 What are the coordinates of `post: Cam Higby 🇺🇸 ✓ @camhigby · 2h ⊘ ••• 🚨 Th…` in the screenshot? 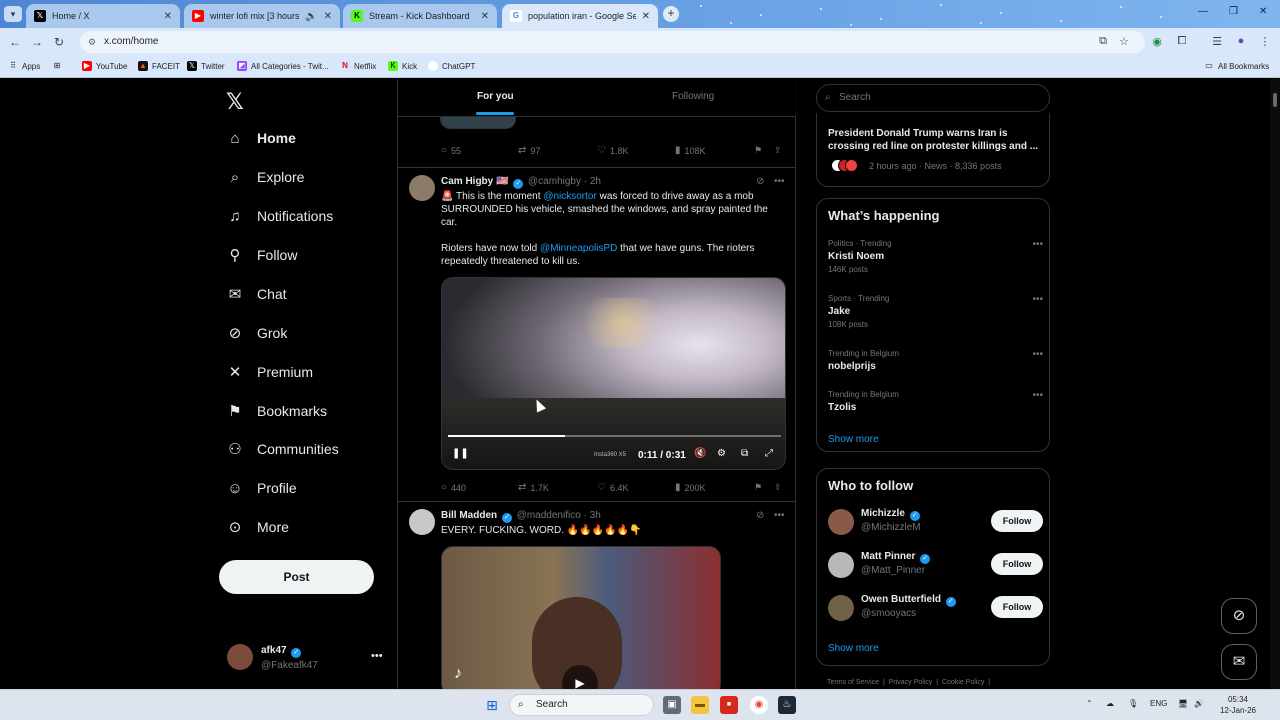 It's located at (597, 334).